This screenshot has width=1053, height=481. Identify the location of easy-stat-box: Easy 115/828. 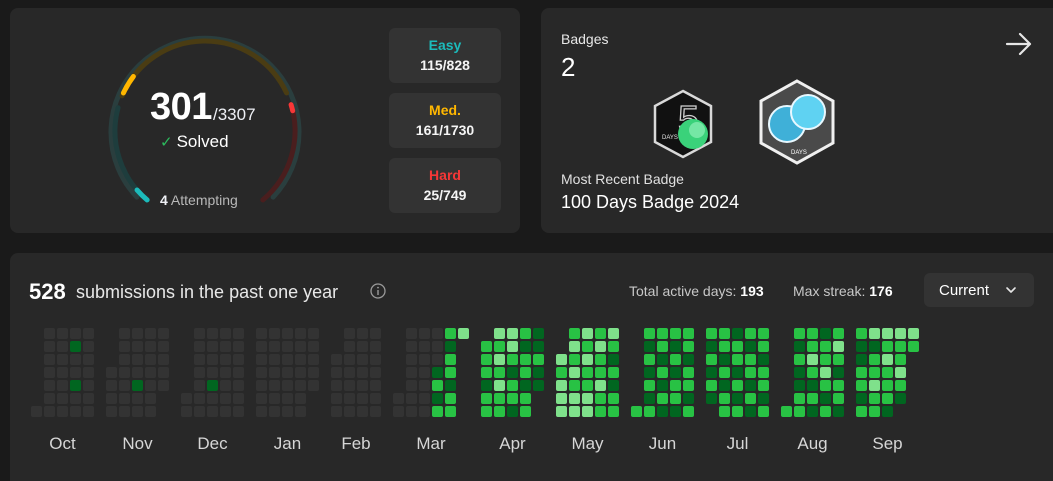
(445, 55).